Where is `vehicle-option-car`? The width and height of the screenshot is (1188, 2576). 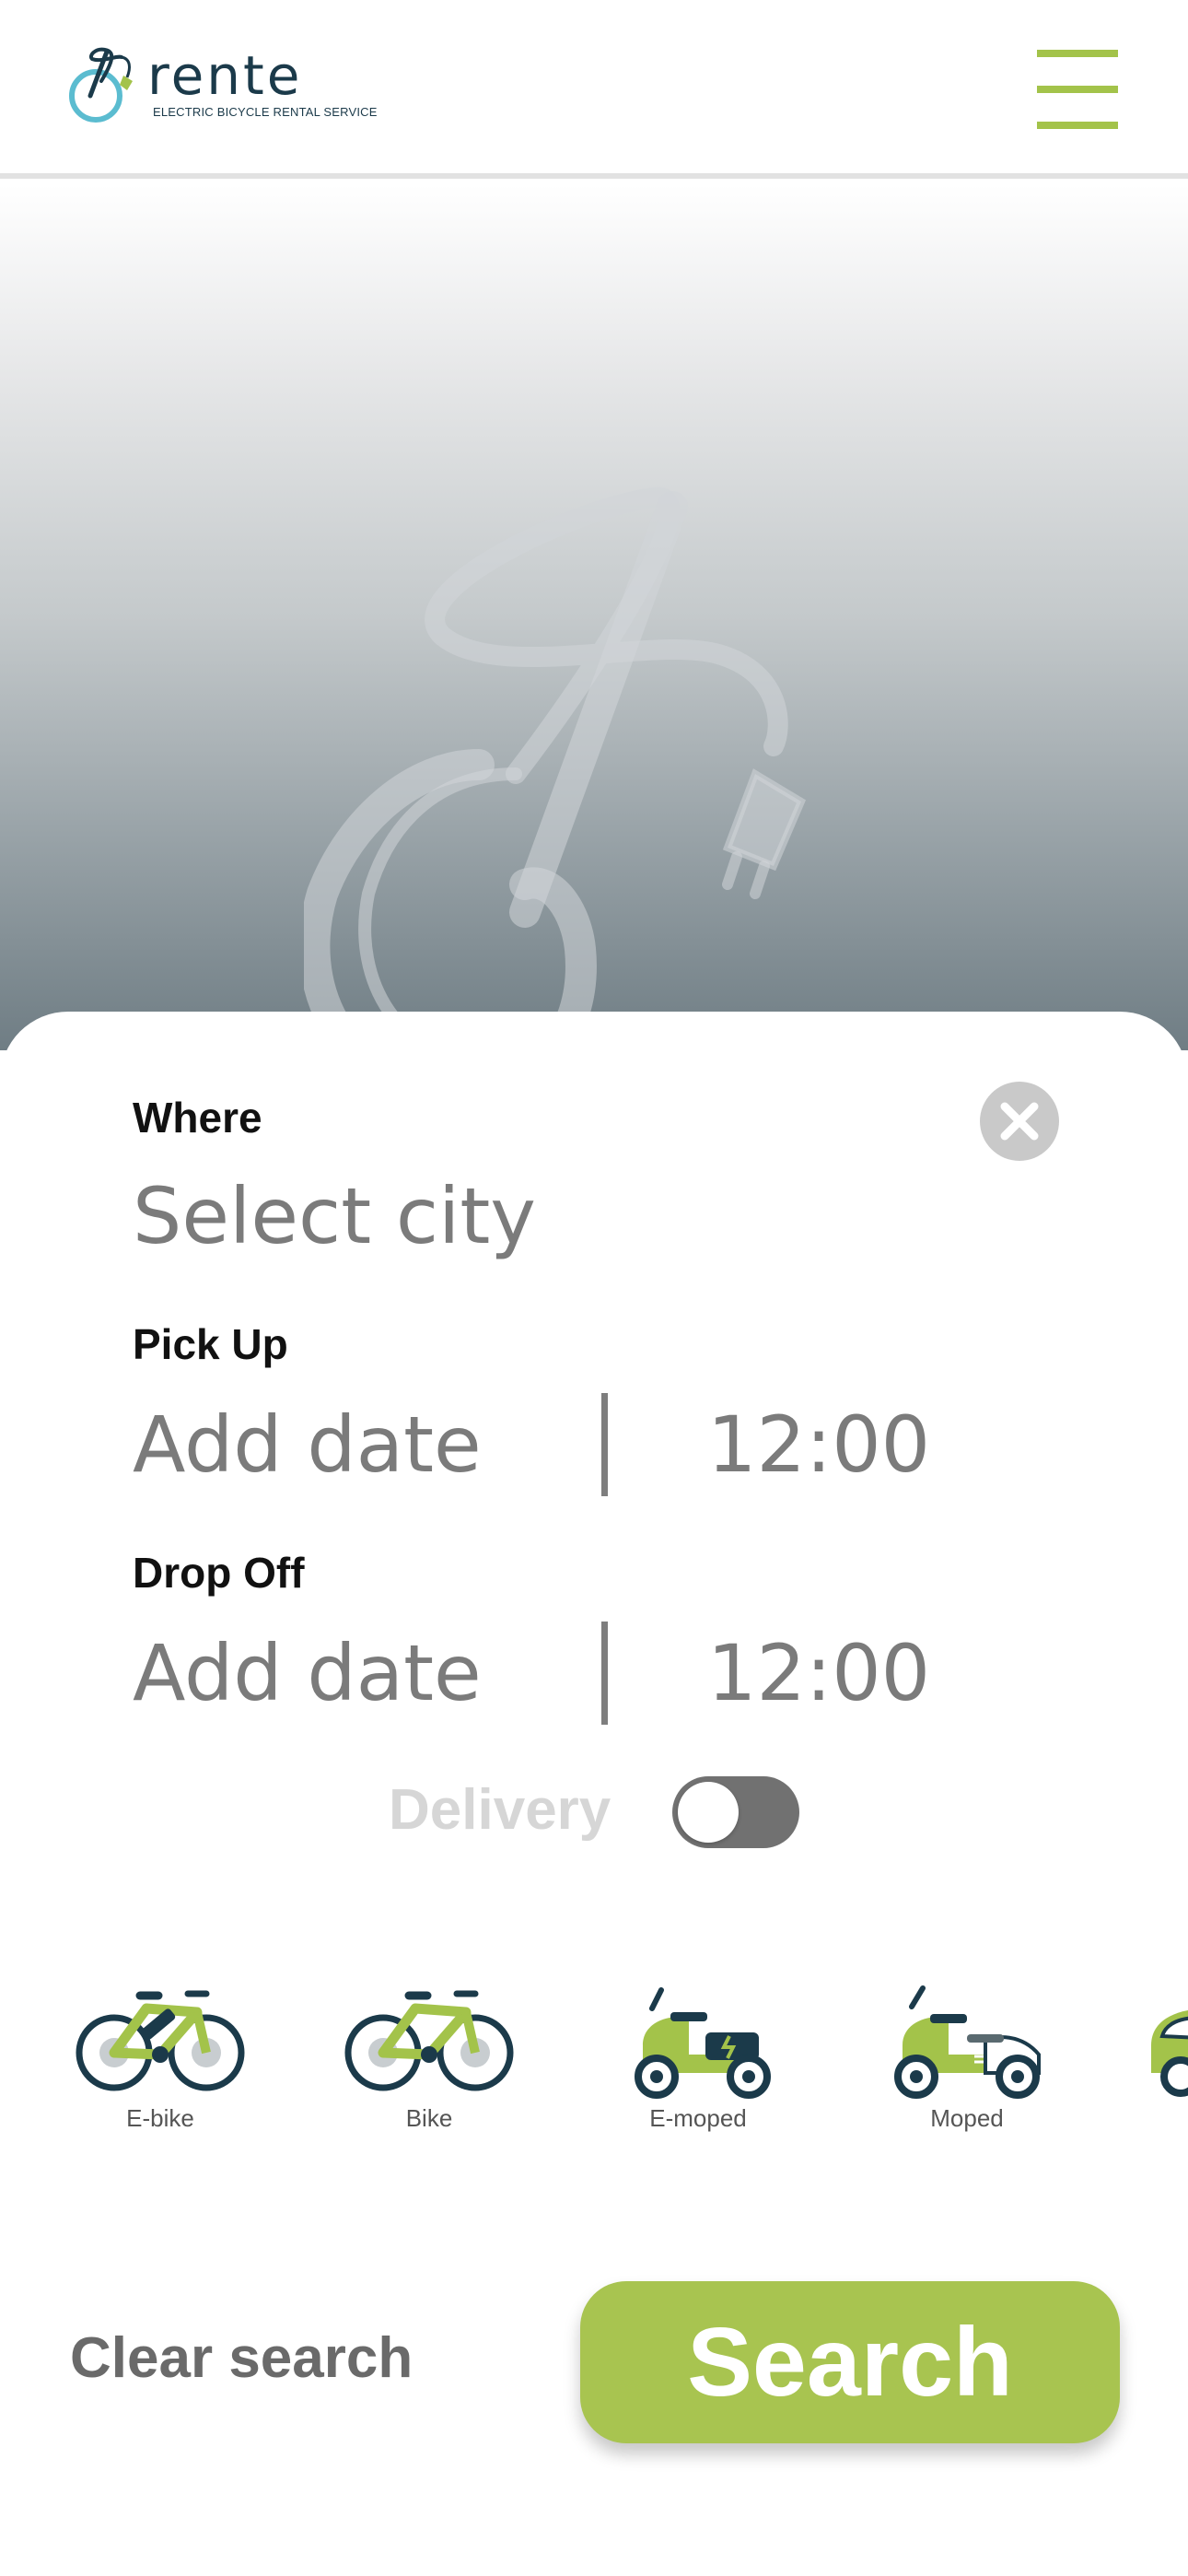 vehicle-option-car is located at coordinates (1166, 2059).